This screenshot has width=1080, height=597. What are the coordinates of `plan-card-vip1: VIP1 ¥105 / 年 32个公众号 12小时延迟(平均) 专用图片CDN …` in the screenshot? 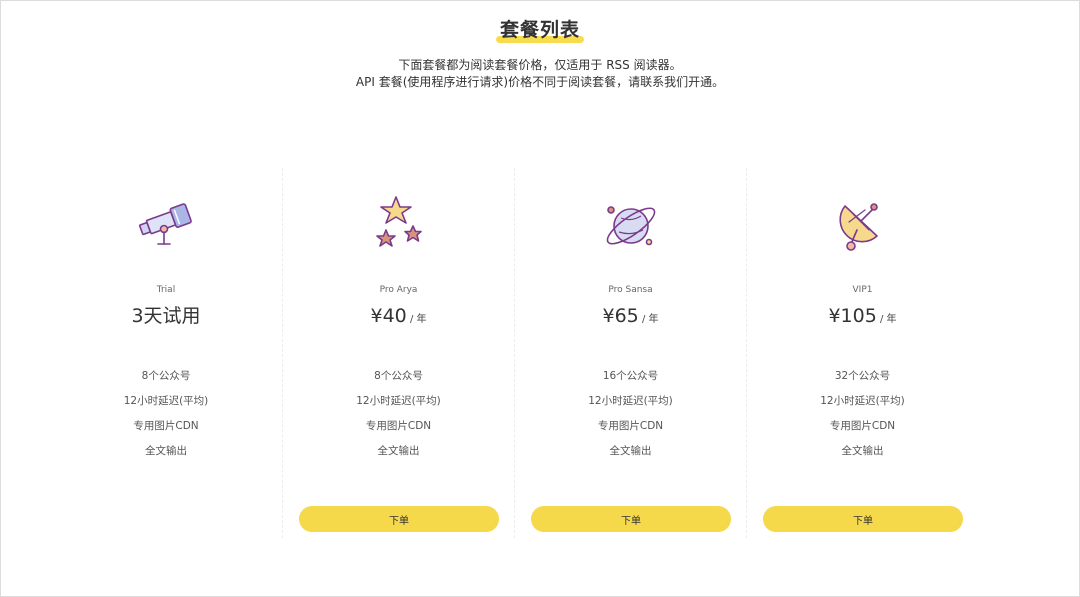 It's located at (862, 353).